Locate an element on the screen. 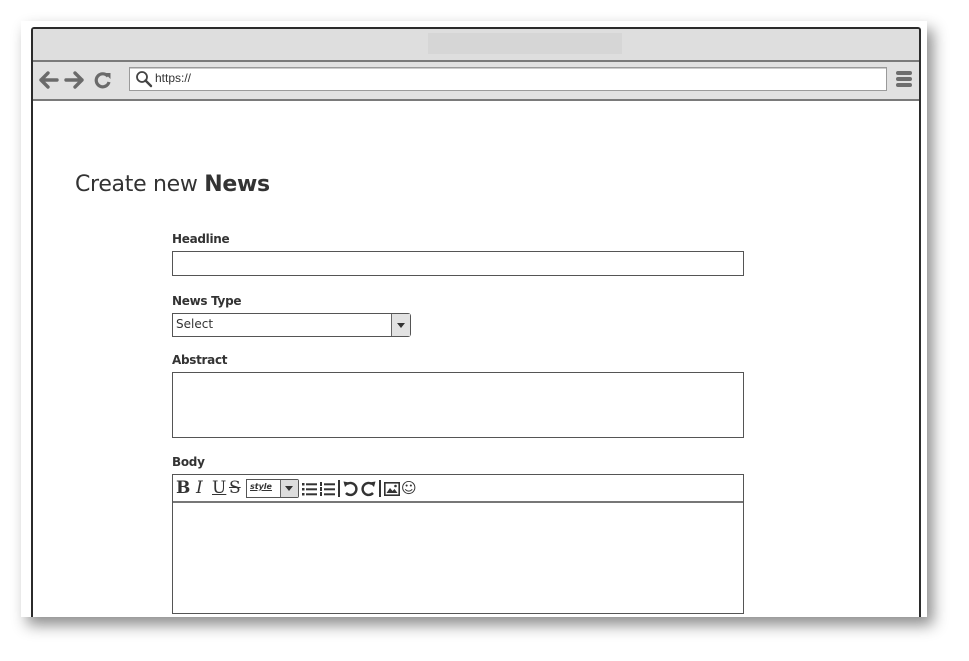 Image resolution: width=969 pixels, height=661 pixels. browser-toolbar: https:// is located at coordinates (476, 81).